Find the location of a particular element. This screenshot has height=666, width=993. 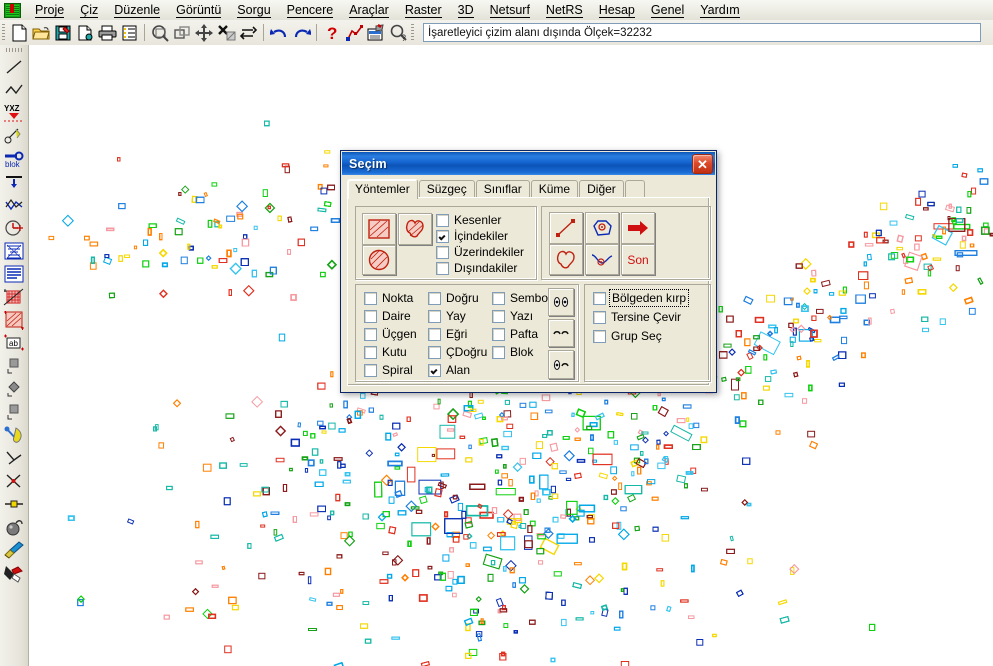

menu-item-netrs: NetRS is located at coordinates (564, 10).